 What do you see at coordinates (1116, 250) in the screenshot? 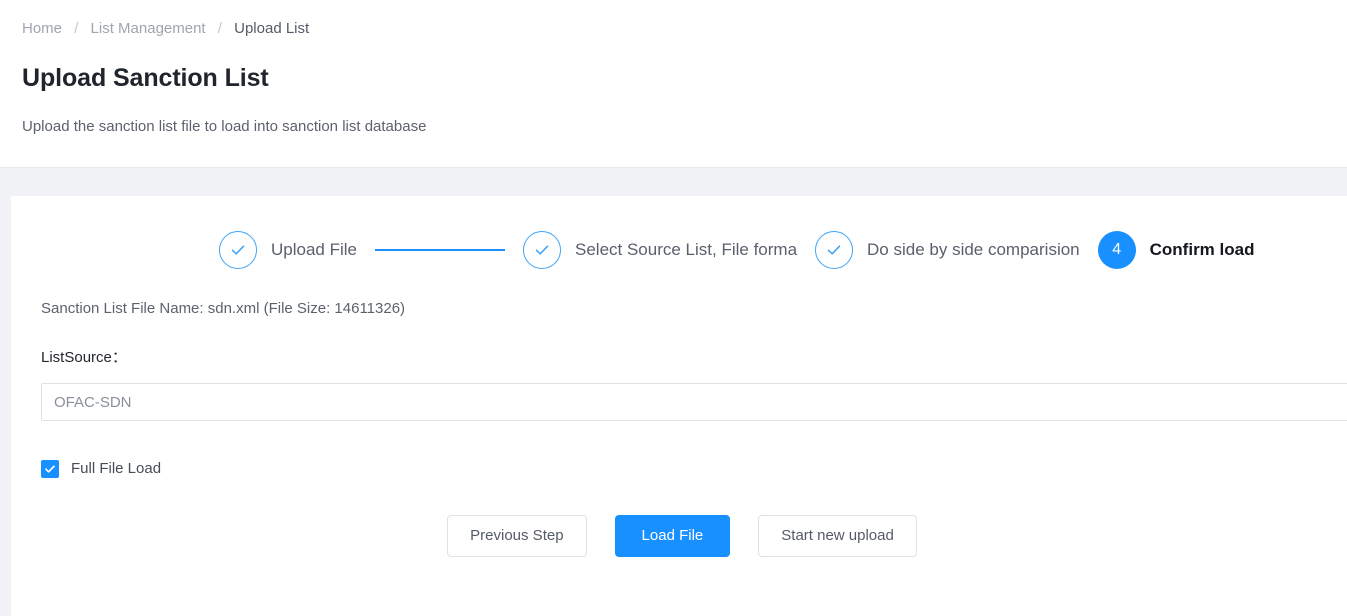
I see `step-number-badge: 4` at bounding box center [1116, 250].